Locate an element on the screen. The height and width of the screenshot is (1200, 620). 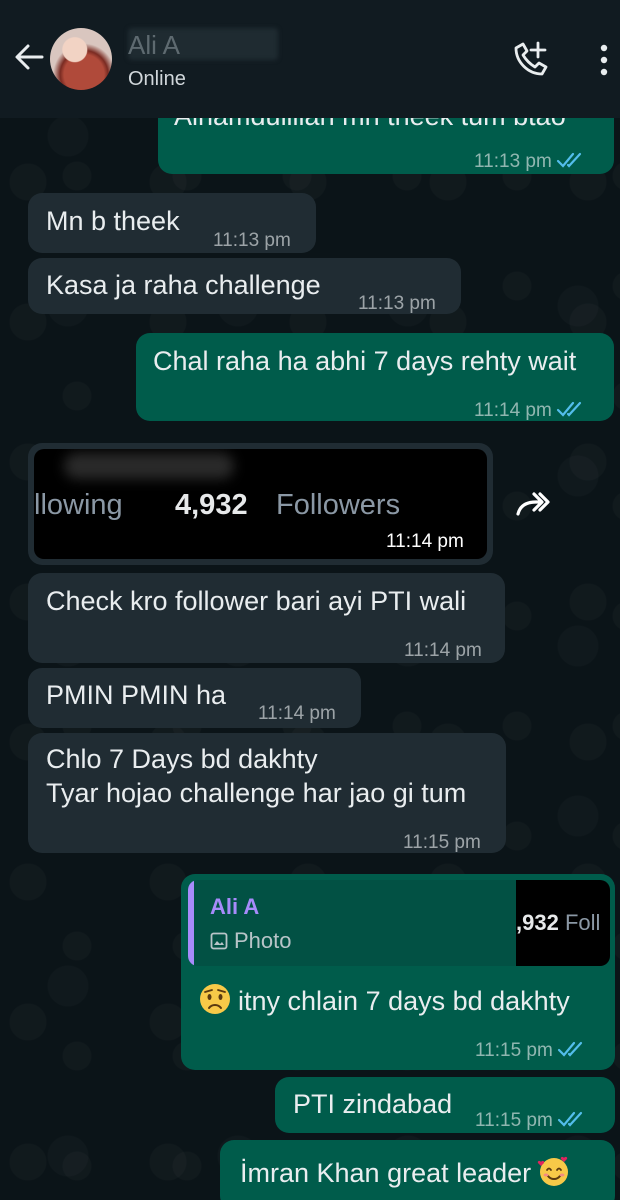
quote-type: Photo is located at coordinates (251, 941).